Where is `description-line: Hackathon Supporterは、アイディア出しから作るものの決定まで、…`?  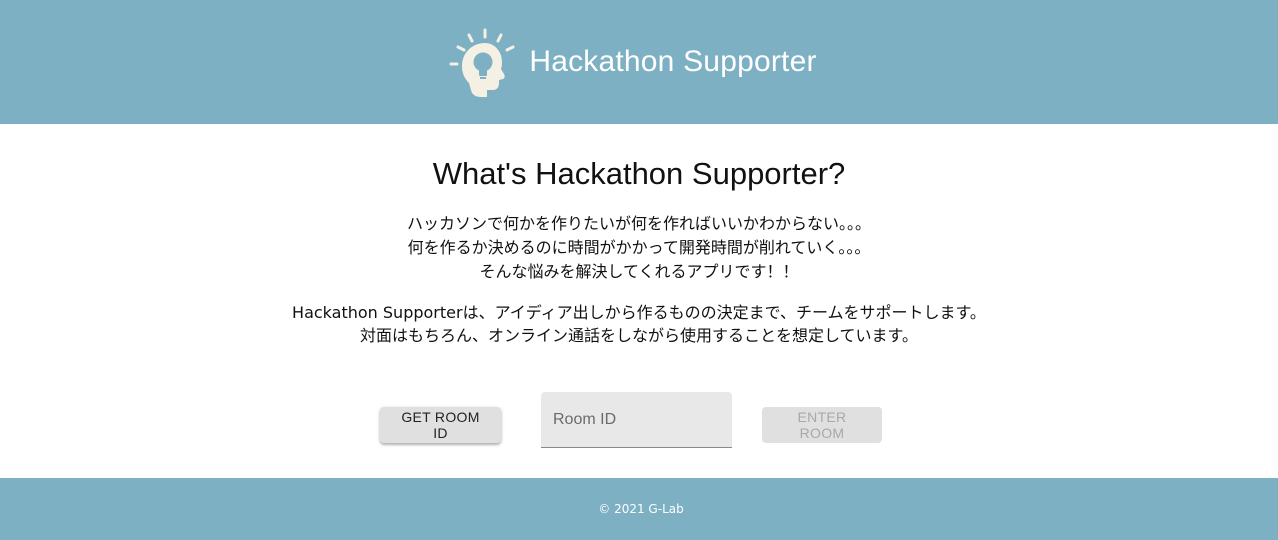
description-line: Hackathon Supporterは、アイディア出しから作るものの決定まで、… is located at coordinates (639, 312).